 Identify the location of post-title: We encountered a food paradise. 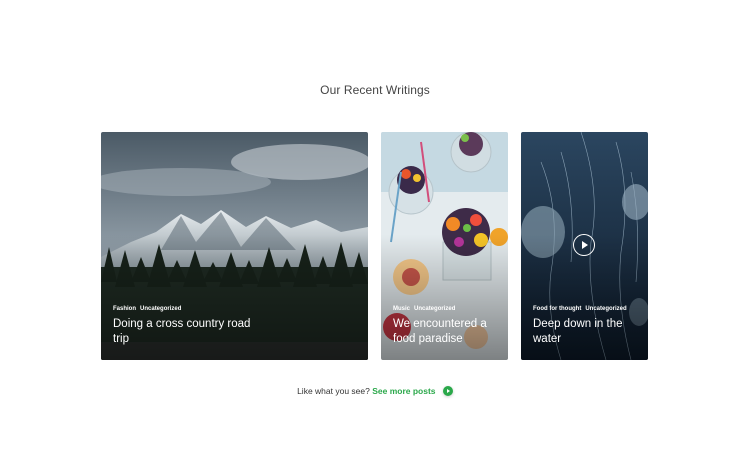
(445, 332).